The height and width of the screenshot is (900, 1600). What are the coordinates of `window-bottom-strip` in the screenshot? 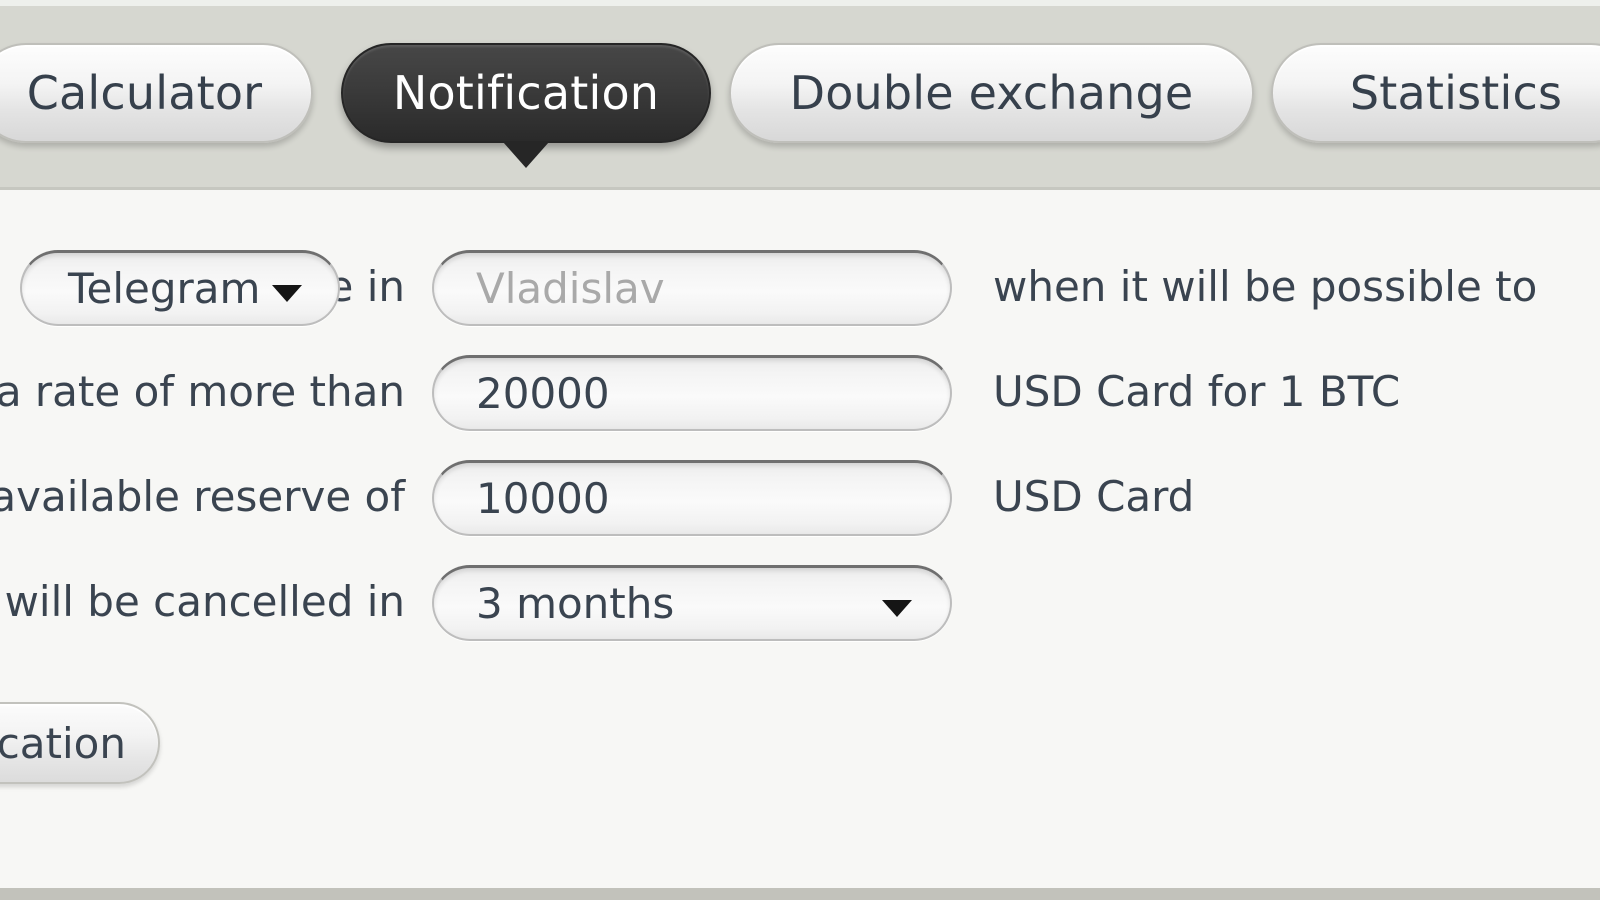 It's located at (800, 894).